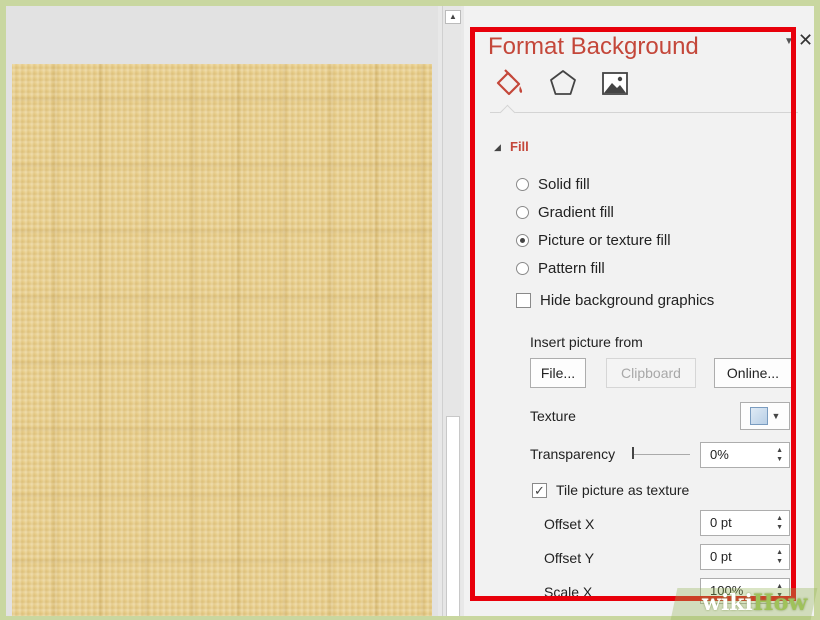 This screenshot has height=620, width=820. Describe the element at coordinates (755, 603) in the screenshot. I see `wikihow-watermark: wikiHow` at that location.